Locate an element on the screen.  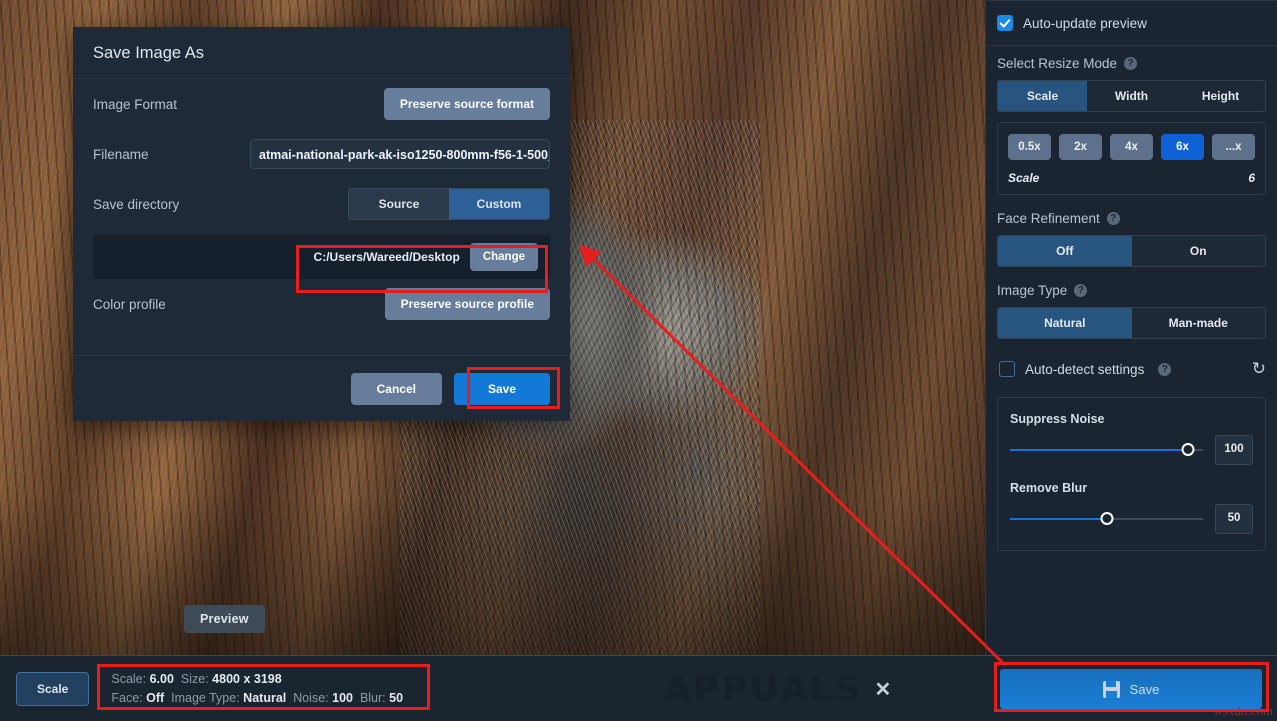
save-directory-row: Save directory Source Custom is located at coordinates (321, 204).